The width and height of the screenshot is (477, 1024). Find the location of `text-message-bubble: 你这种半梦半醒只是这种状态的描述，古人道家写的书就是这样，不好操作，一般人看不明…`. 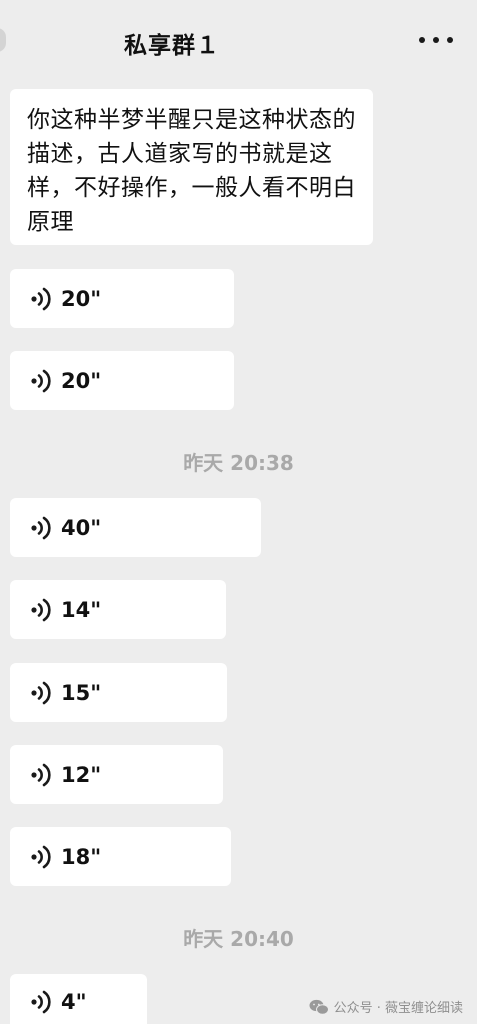

text-message-bubble: 你这种半梦半醒只是这种状态的描述，古人道家写的书就是这样，不好操作，一般人看不明… is located at coordinates (191, 167).